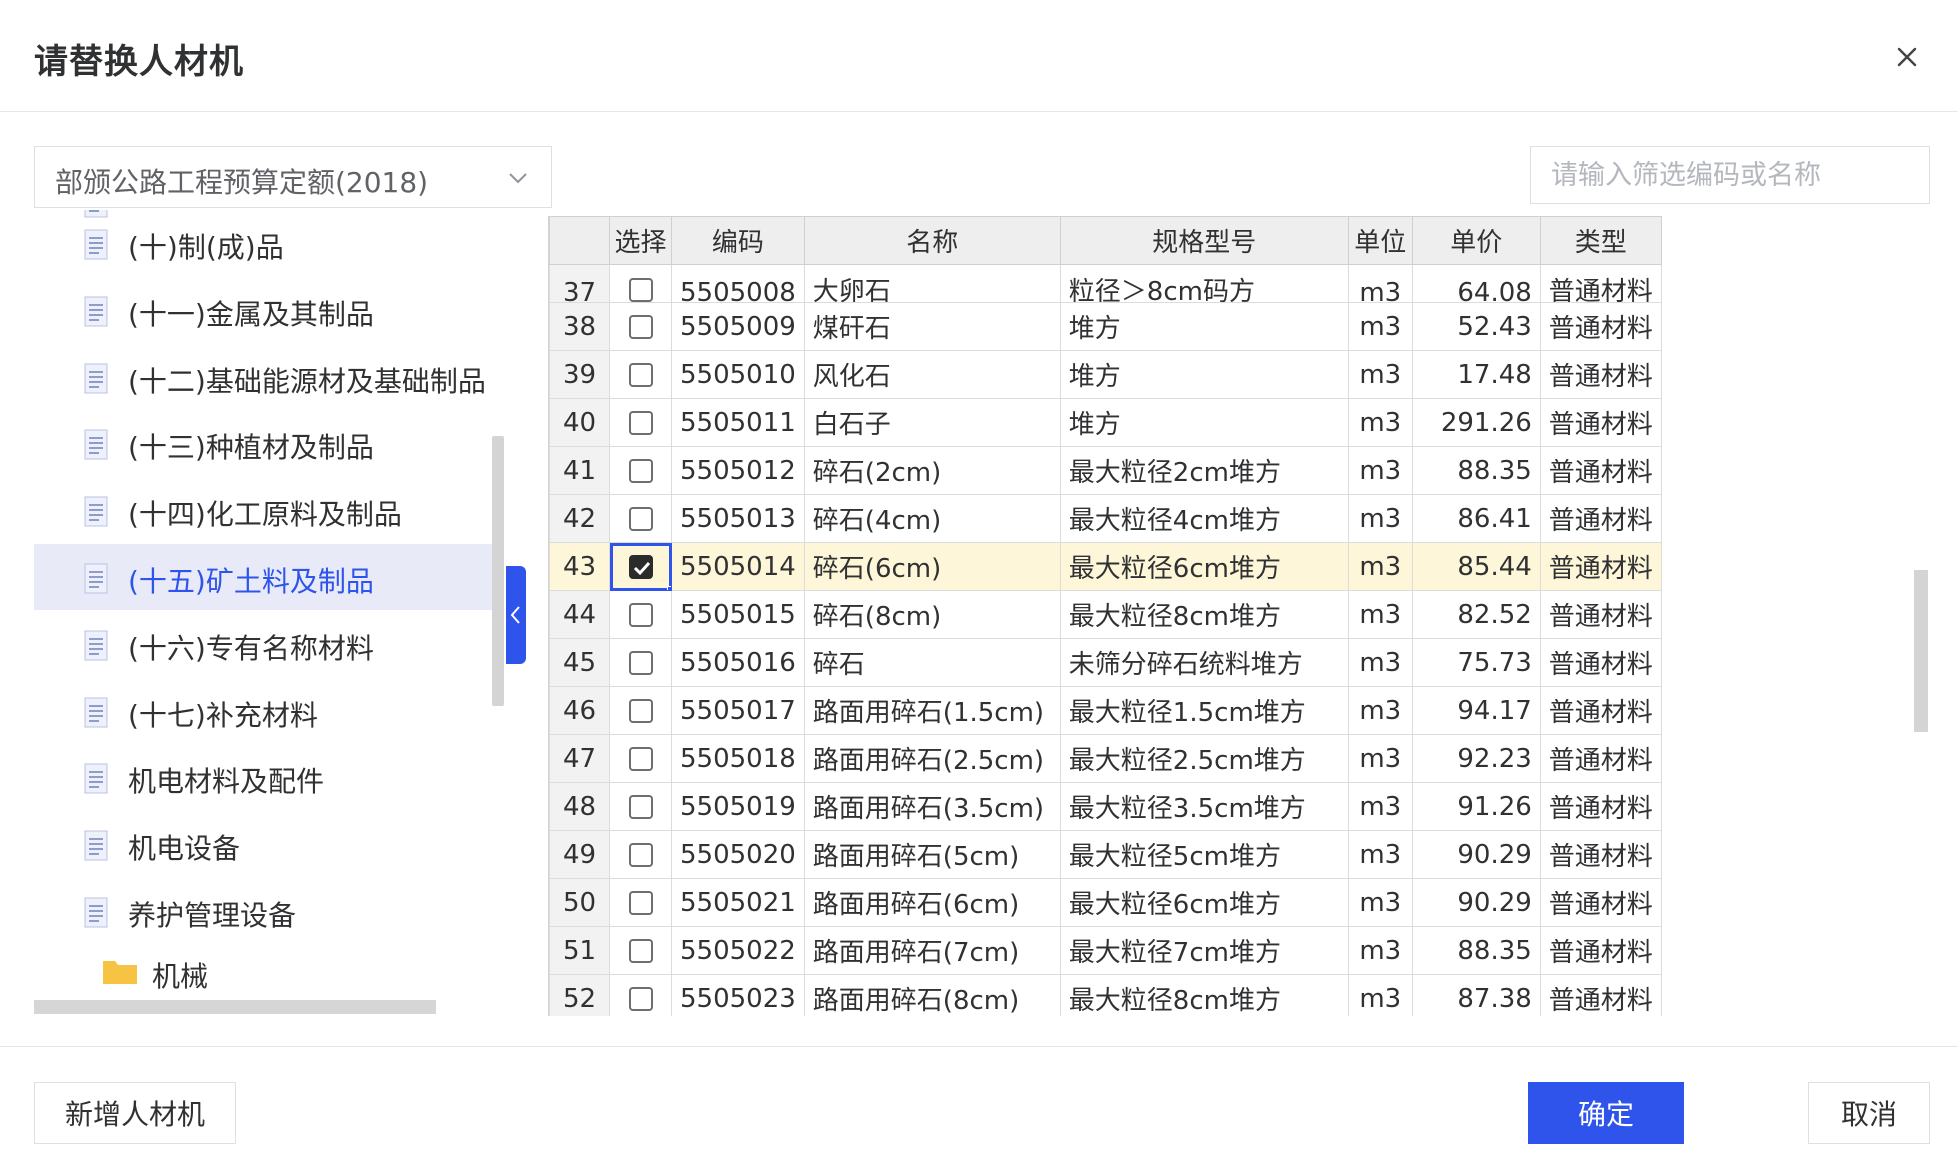  I want to click on table-row: 51 5505022 路面用碎石(7cm) 最大粒径7cm堆方 m3 88.35 普通材料, so click(1105, 950).